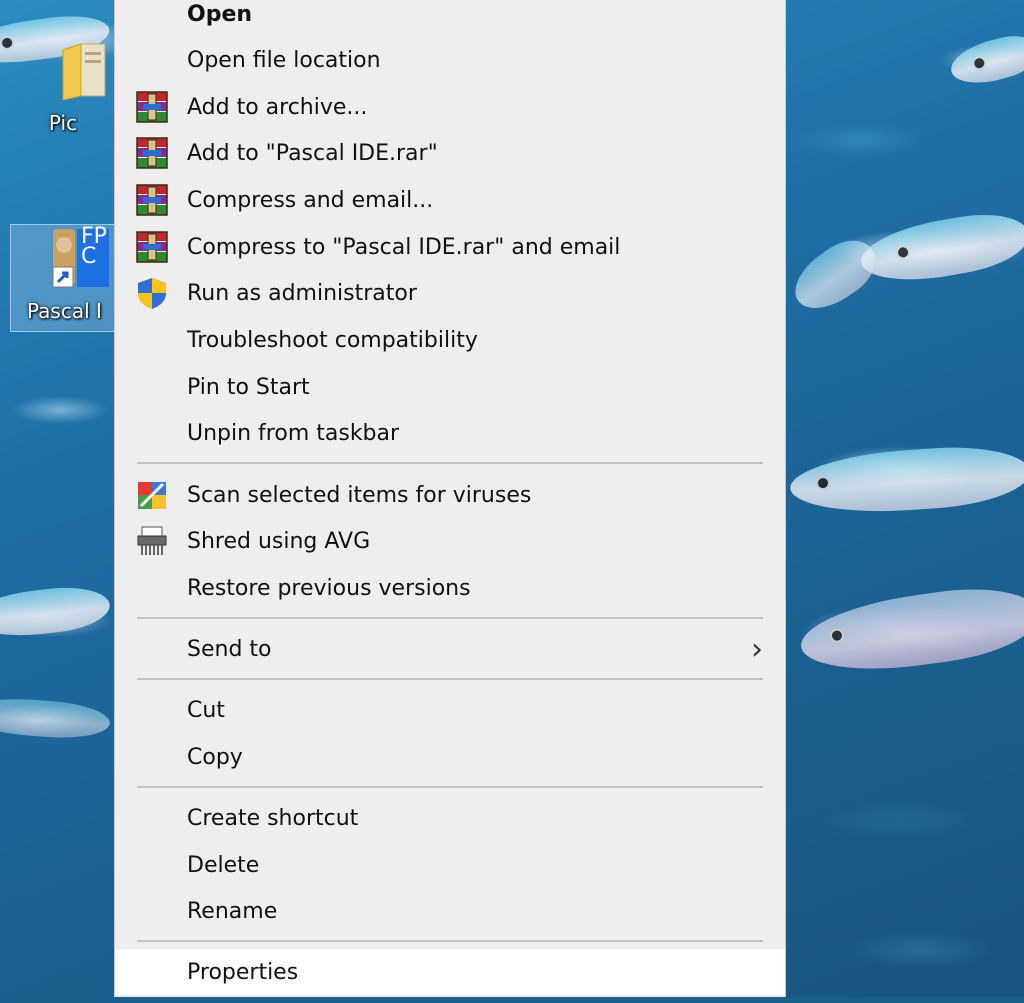 This screenshot has height=1003, width=1024. Describe the element at coordinates (229, 649) in the screenshot. I see `menu-item-label: Send to` at that location.